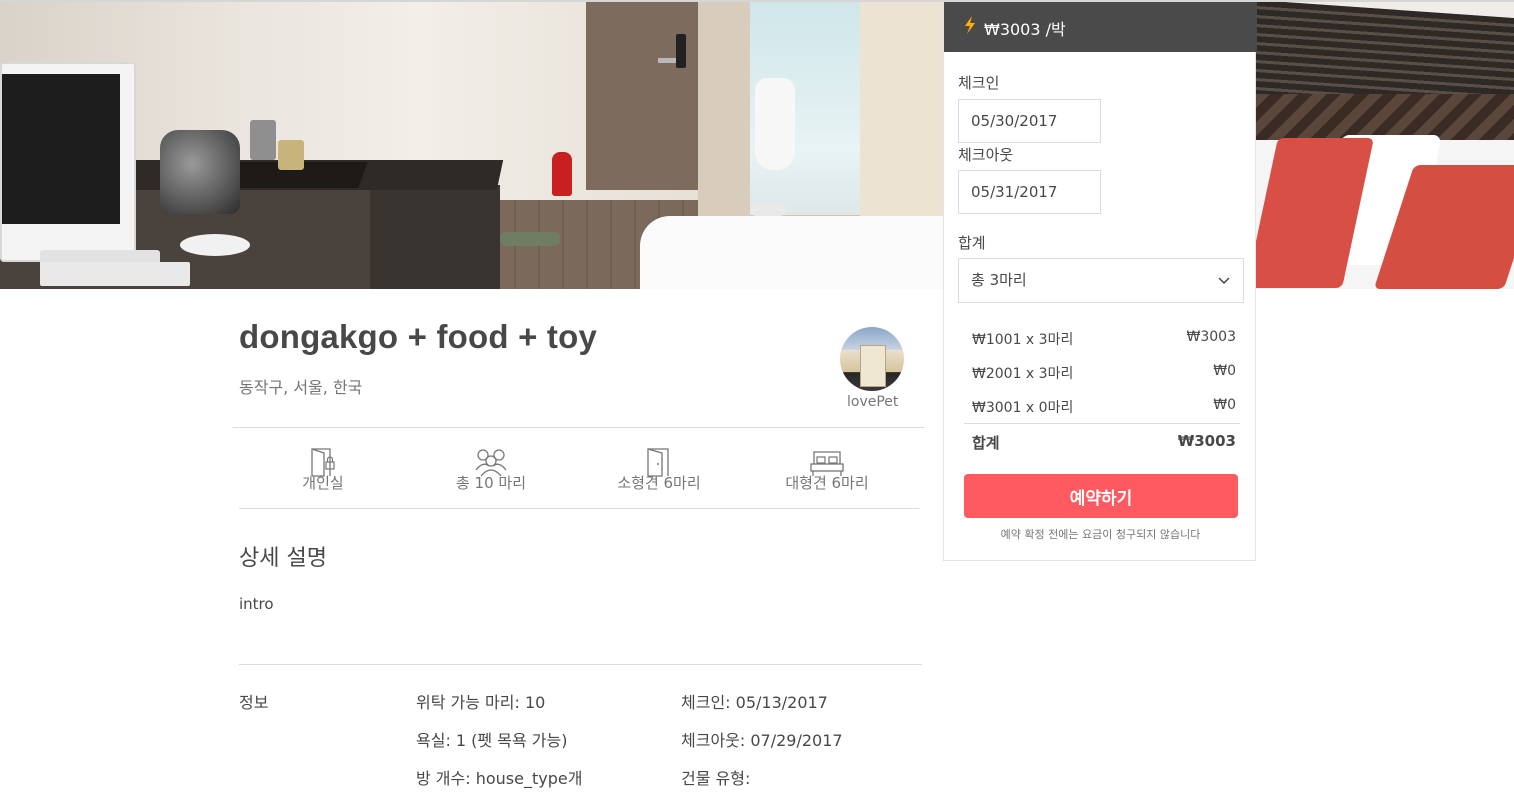 This screenshot has width=1514, height=809. Describe the element at coordinates (1206, 441) in the screenshot. I see `total-amount: ₩3003` at that location.